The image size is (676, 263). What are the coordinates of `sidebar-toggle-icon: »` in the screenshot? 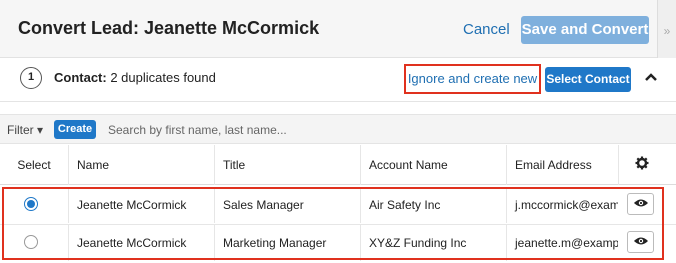 It's located at (666, 29).